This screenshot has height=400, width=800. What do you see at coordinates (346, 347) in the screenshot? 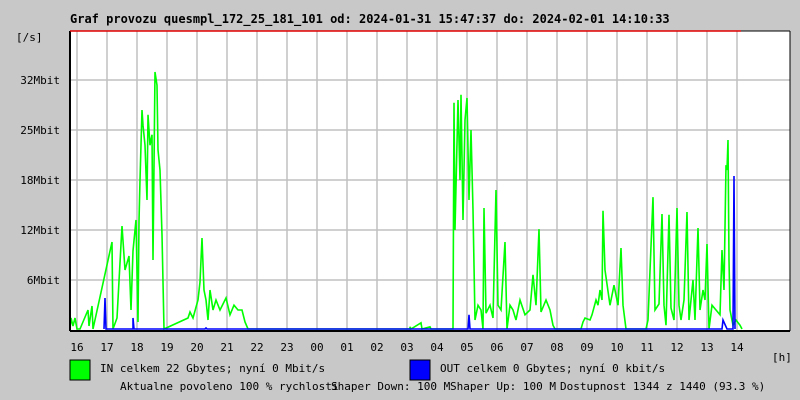
I see `x-tick-label: 01` at bounding box center [346, 347].